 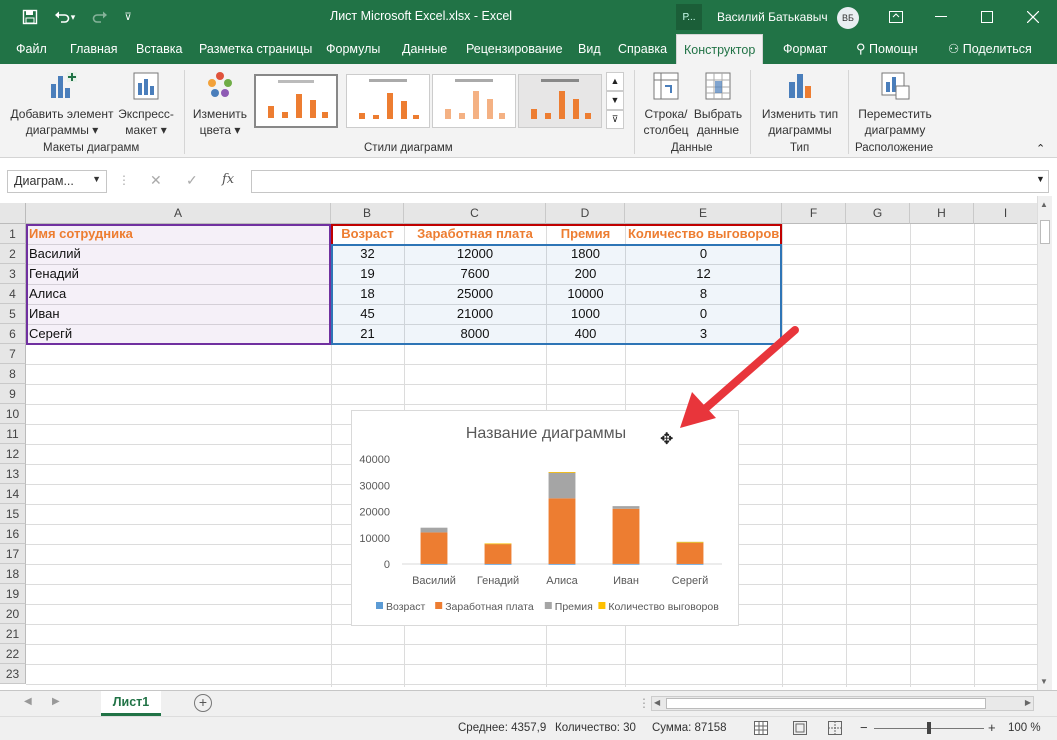 What do you see at coordinates (367, 254) in the screenshot?
I see `table-cell: 32` at bounding box center [367, 254].